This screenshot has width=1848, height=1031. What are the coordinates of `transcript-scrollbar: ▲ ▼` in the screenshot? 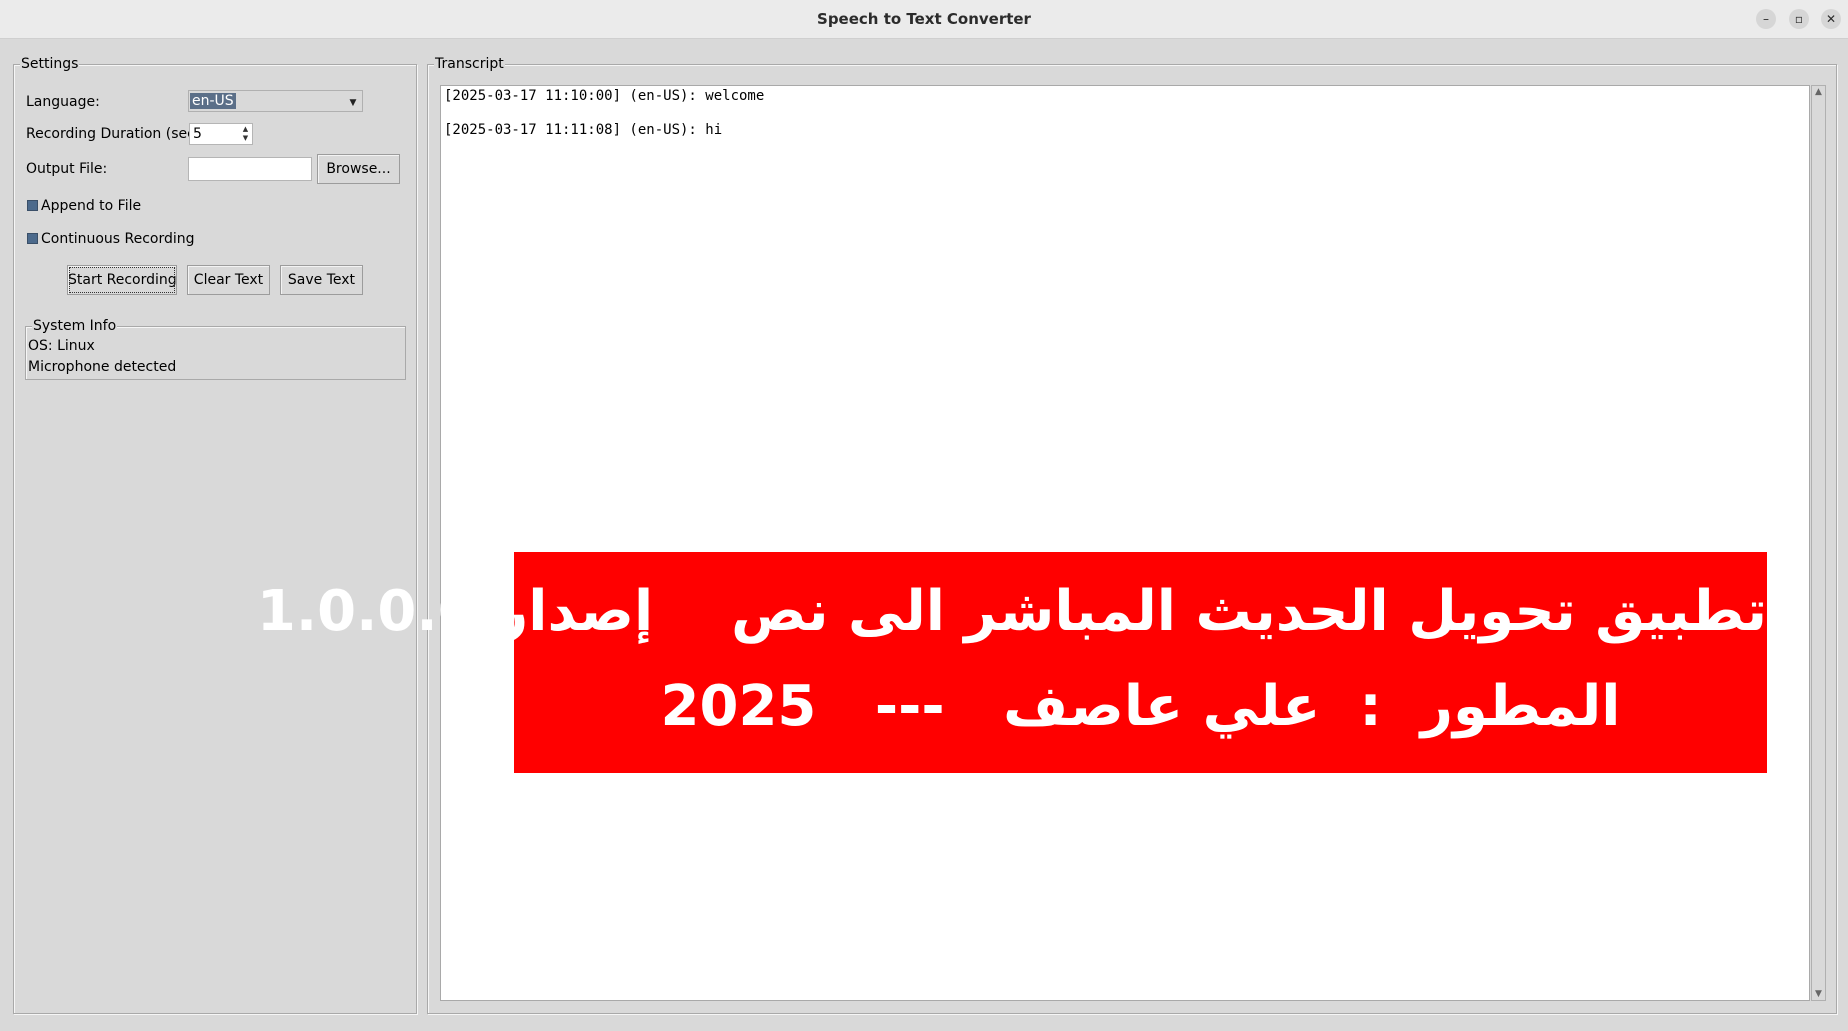 It's located at (1818, 543).